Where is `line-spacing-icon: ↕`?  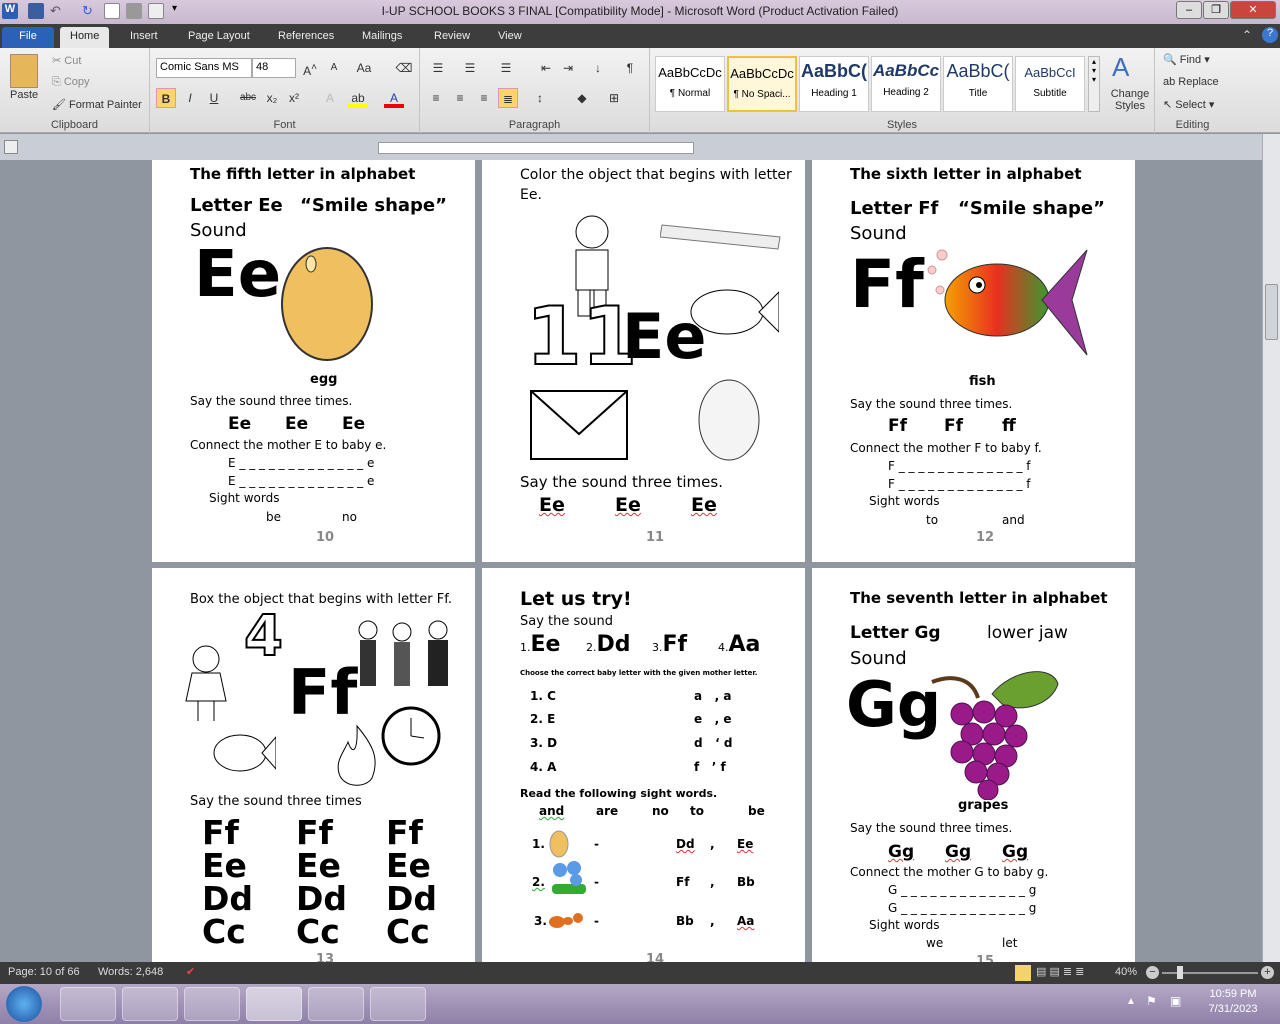 line-spacing-icon: ↕ is located at coordinates (540, 98).